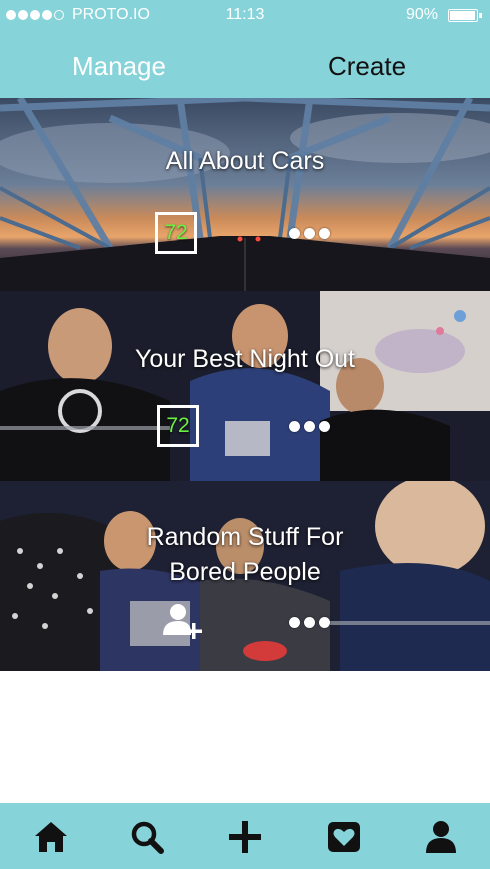 The height and width of the screenshot is (869, 490). What do you see at coordinates (245, 537) in the screenshot?
I see `card-title-line-1: Random Stuff For` at bounding box center [245, 537].